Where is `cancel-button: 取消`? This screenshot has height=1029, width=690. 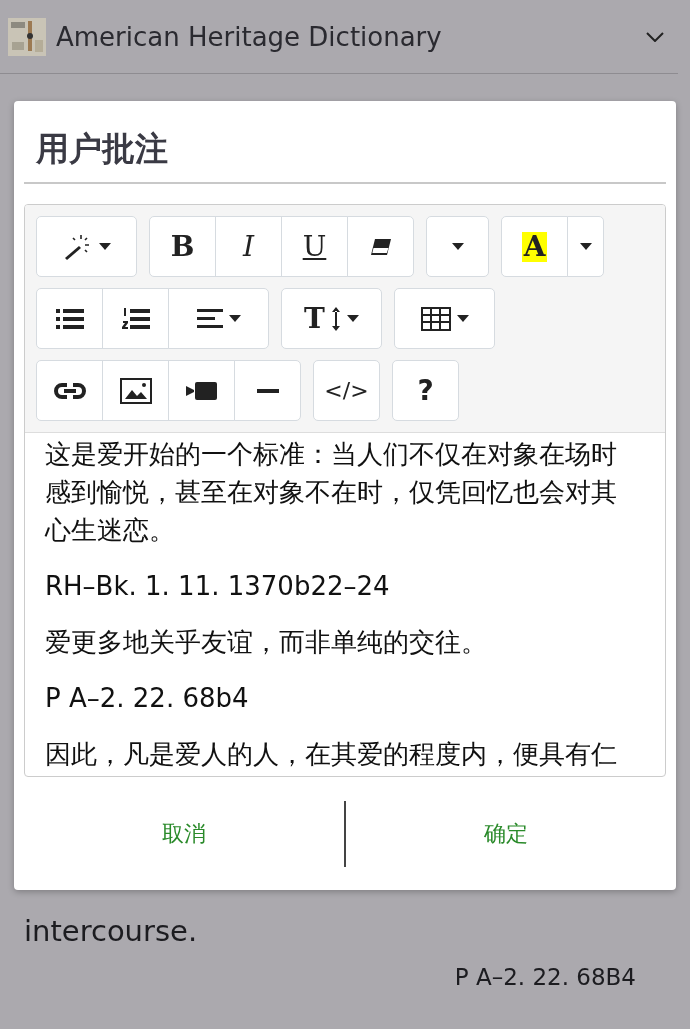 cancel-button: 取消 is located at coordinates (184, 833).